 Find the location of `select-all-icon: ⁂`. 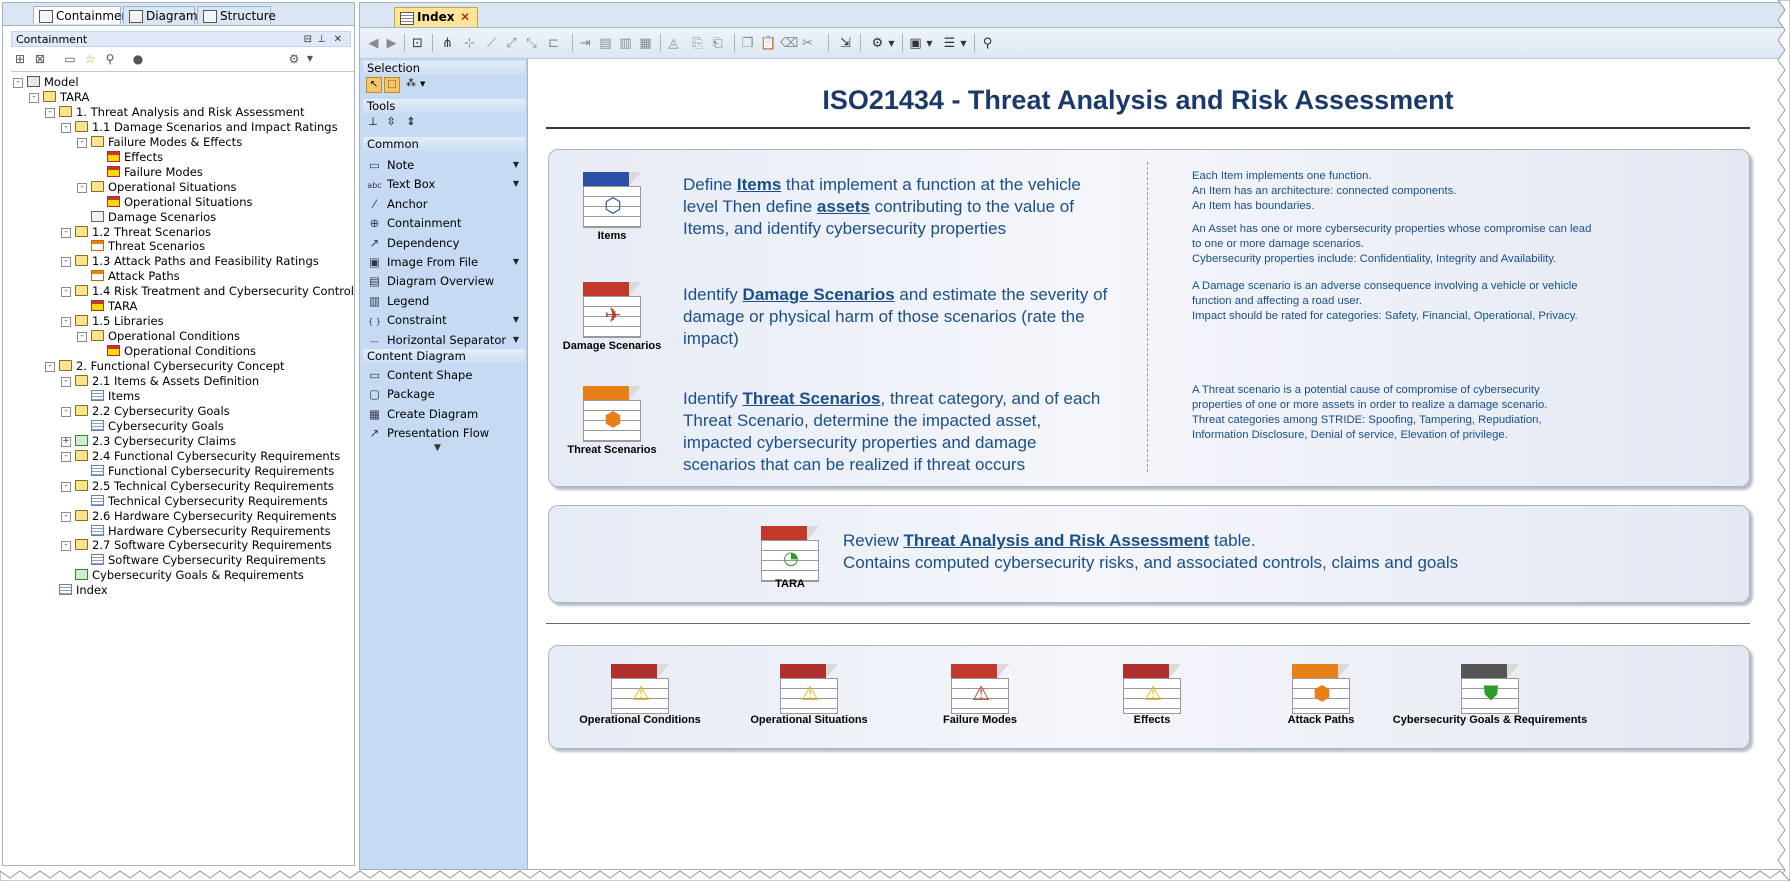

select-all-icon: ⁂ is located at coordinates (411, 84).